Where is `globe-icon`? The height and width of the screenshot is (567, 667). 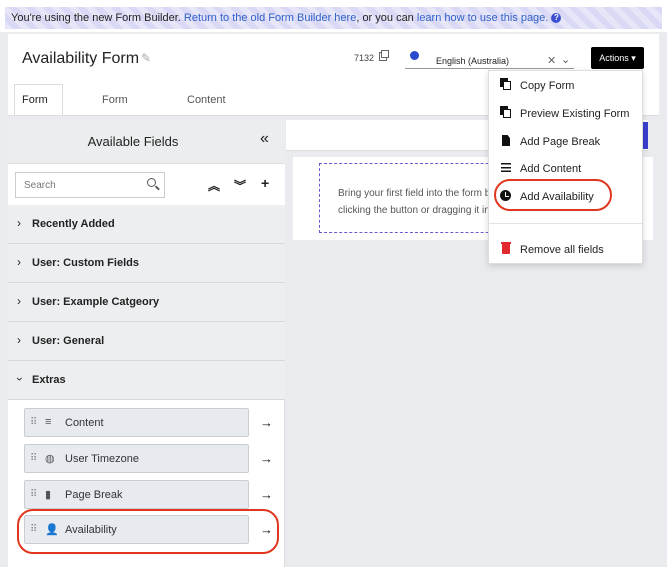 globe-icon is located at coordinates (414, 55).